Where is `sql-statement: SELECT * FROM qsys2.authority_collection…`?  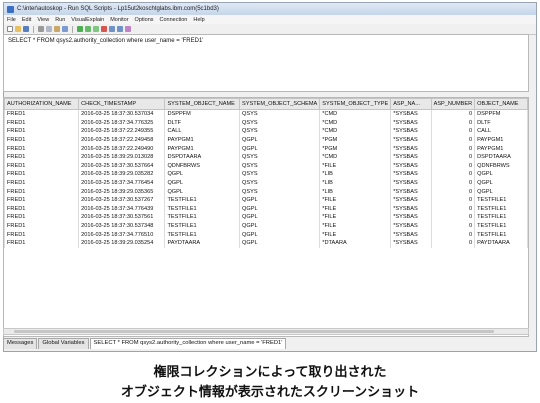 sql-statement: SELECT * FROM qsys2.authority_collection… is located at coordinates (105, 41).